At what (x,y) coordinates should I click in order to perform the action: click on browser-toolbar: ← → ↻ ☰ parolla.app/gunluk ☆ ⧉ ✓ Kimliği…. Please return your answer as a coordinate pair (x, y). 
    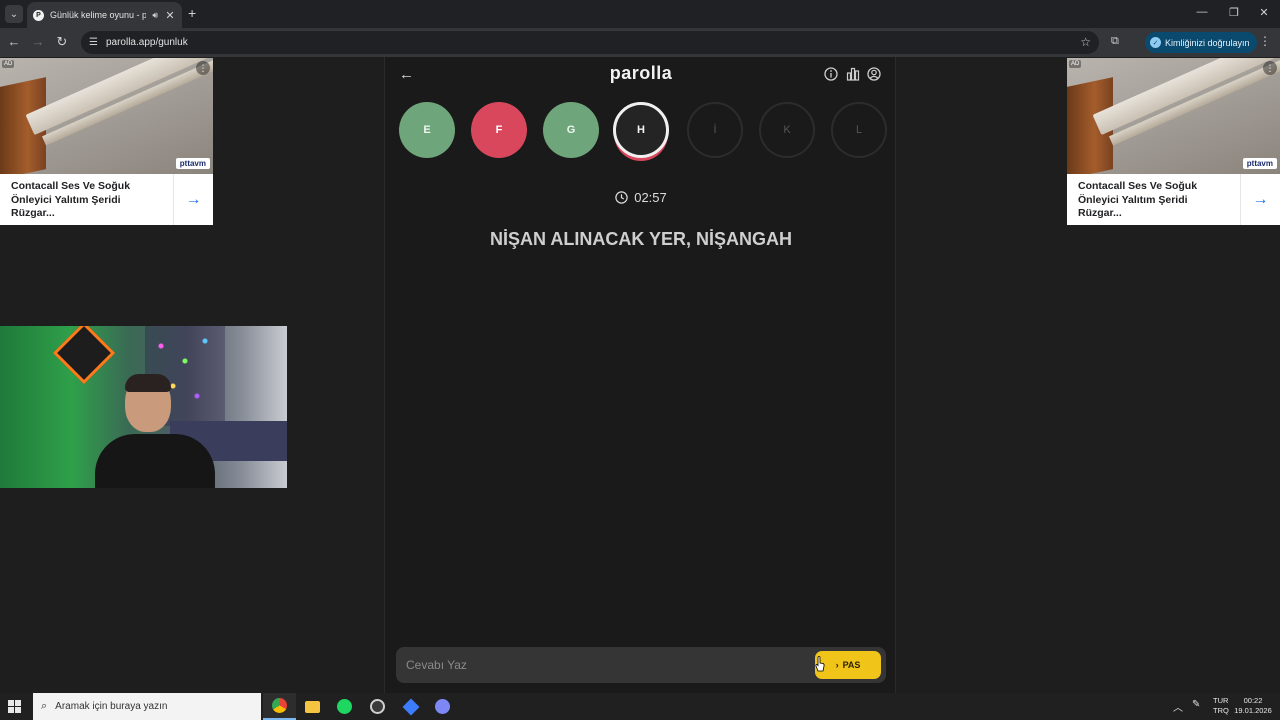
    Looking at the image, I should click on (640, 42).